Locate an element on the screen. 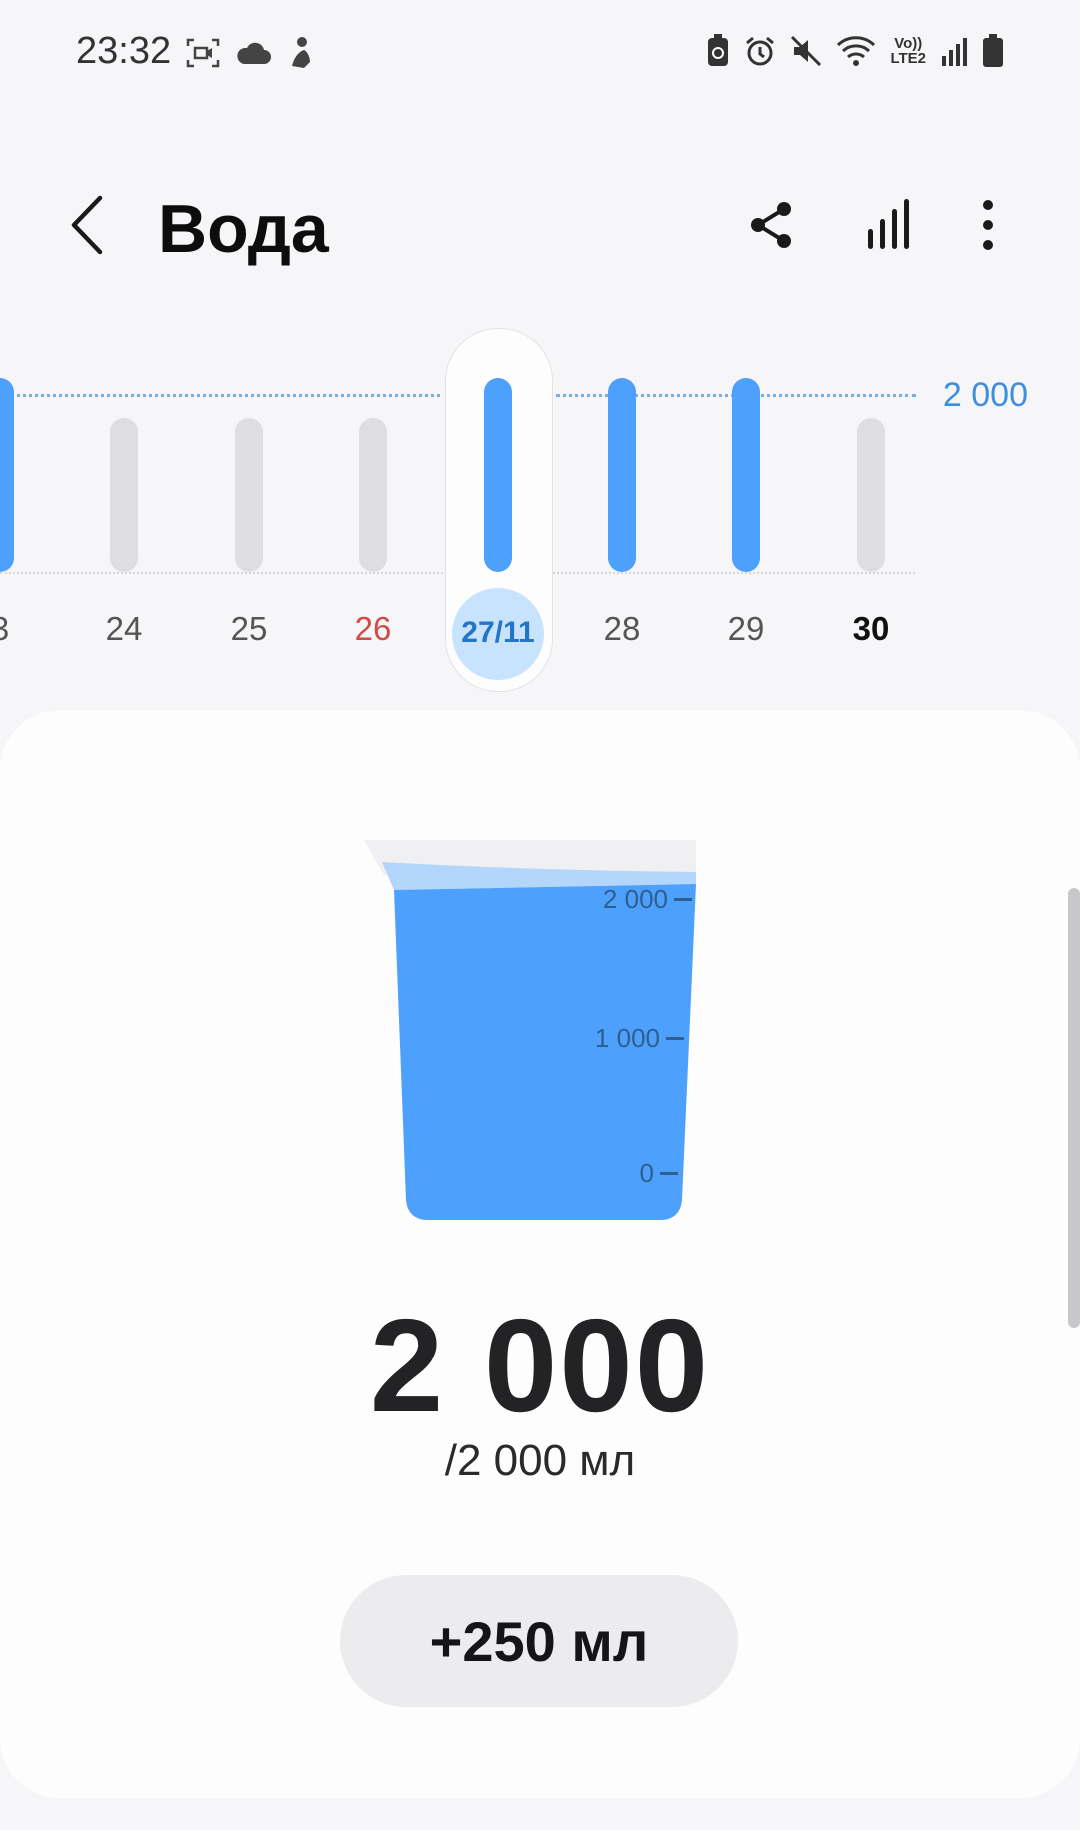  share-icon is located at coordinates (771, 225).